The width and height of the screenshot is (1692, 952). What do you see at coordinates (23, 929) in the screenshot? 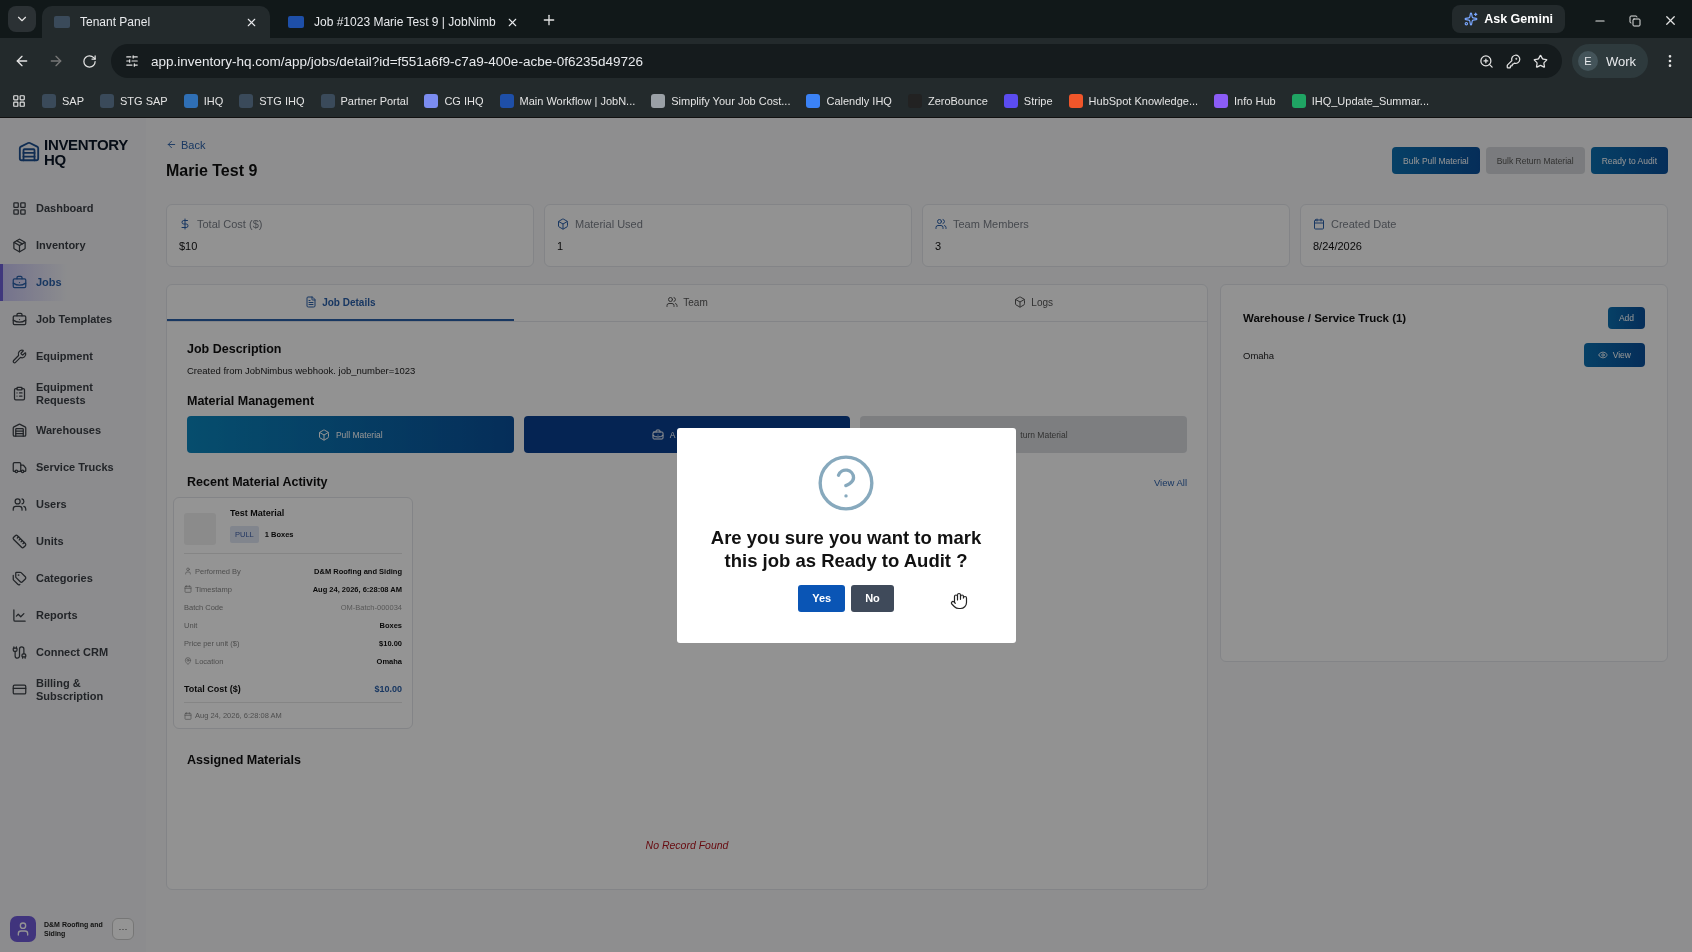
I see `avatar-icon` at bounding box center [23, 929].